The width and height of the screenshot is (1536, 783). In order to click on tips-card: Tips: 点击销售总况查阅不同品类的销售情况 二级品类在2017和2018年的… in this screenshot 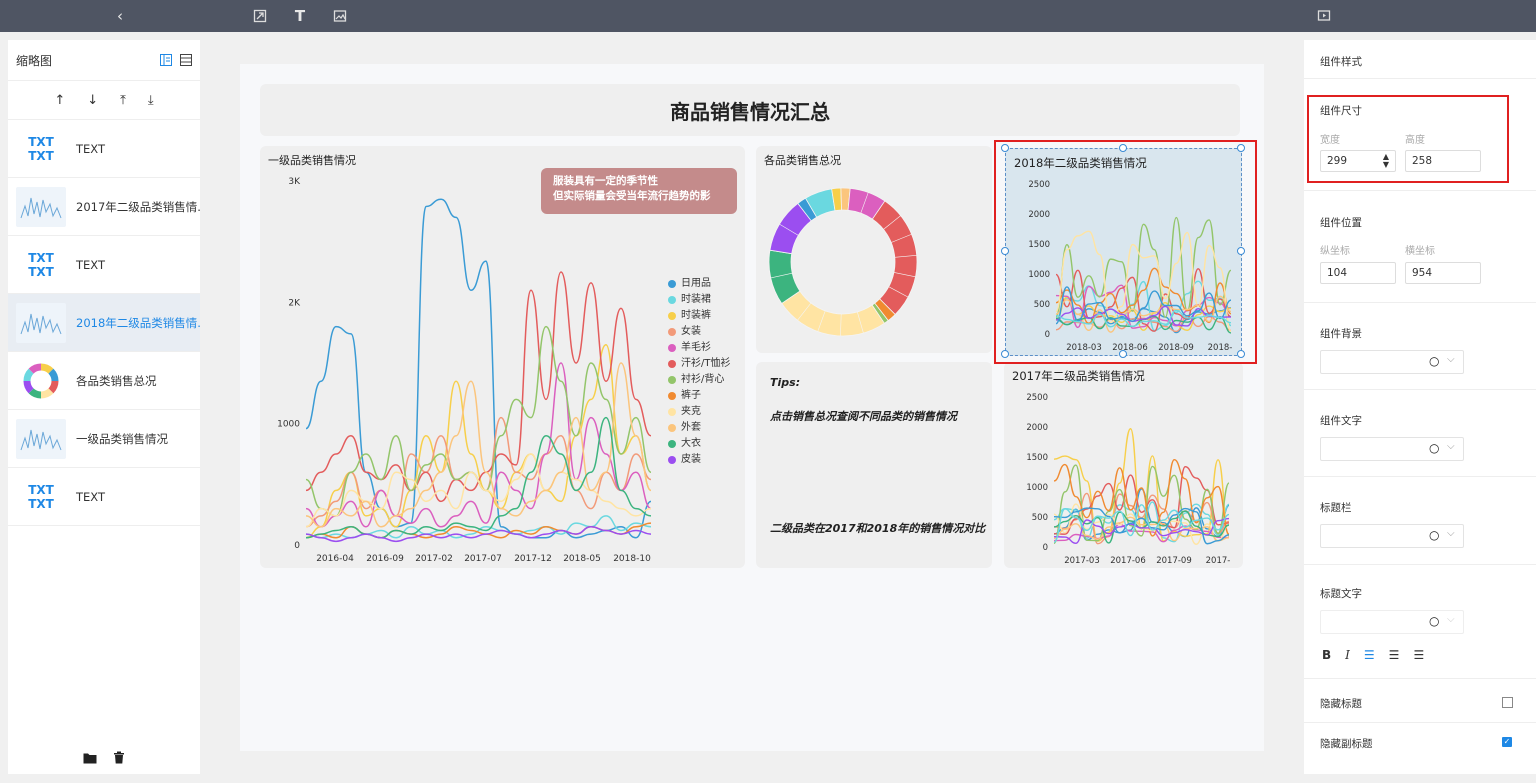, I will do `click(874, 465)`.